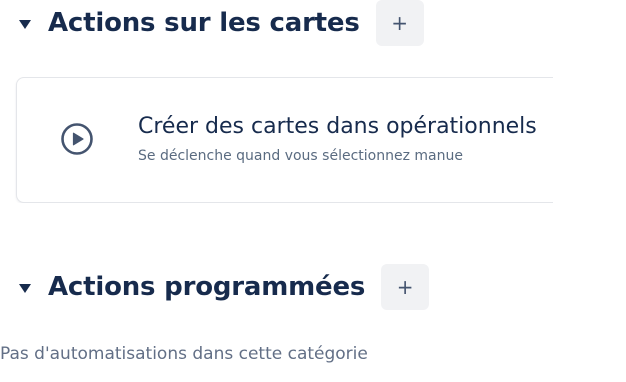 The height and width of the screenshot is (382, 626). Describe the element at coordinates (207, 287) in the screenshot. I see `section-title: Actions programmées` at that location.